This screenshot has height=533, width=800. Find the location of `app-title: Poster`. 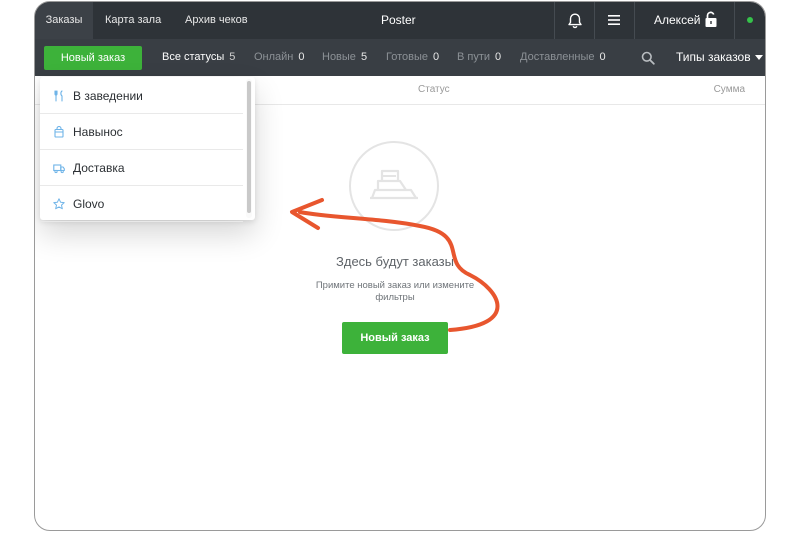

app-title: Poster is located at coordinates (398, 20).